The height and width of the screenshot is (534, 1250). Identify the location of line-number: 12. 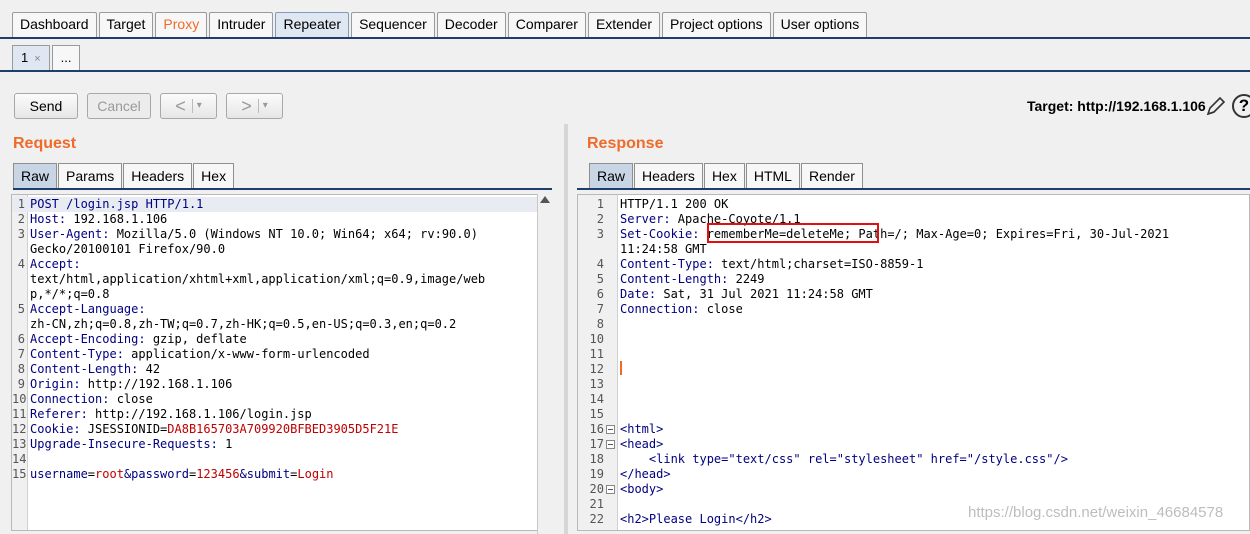
(596, 369).